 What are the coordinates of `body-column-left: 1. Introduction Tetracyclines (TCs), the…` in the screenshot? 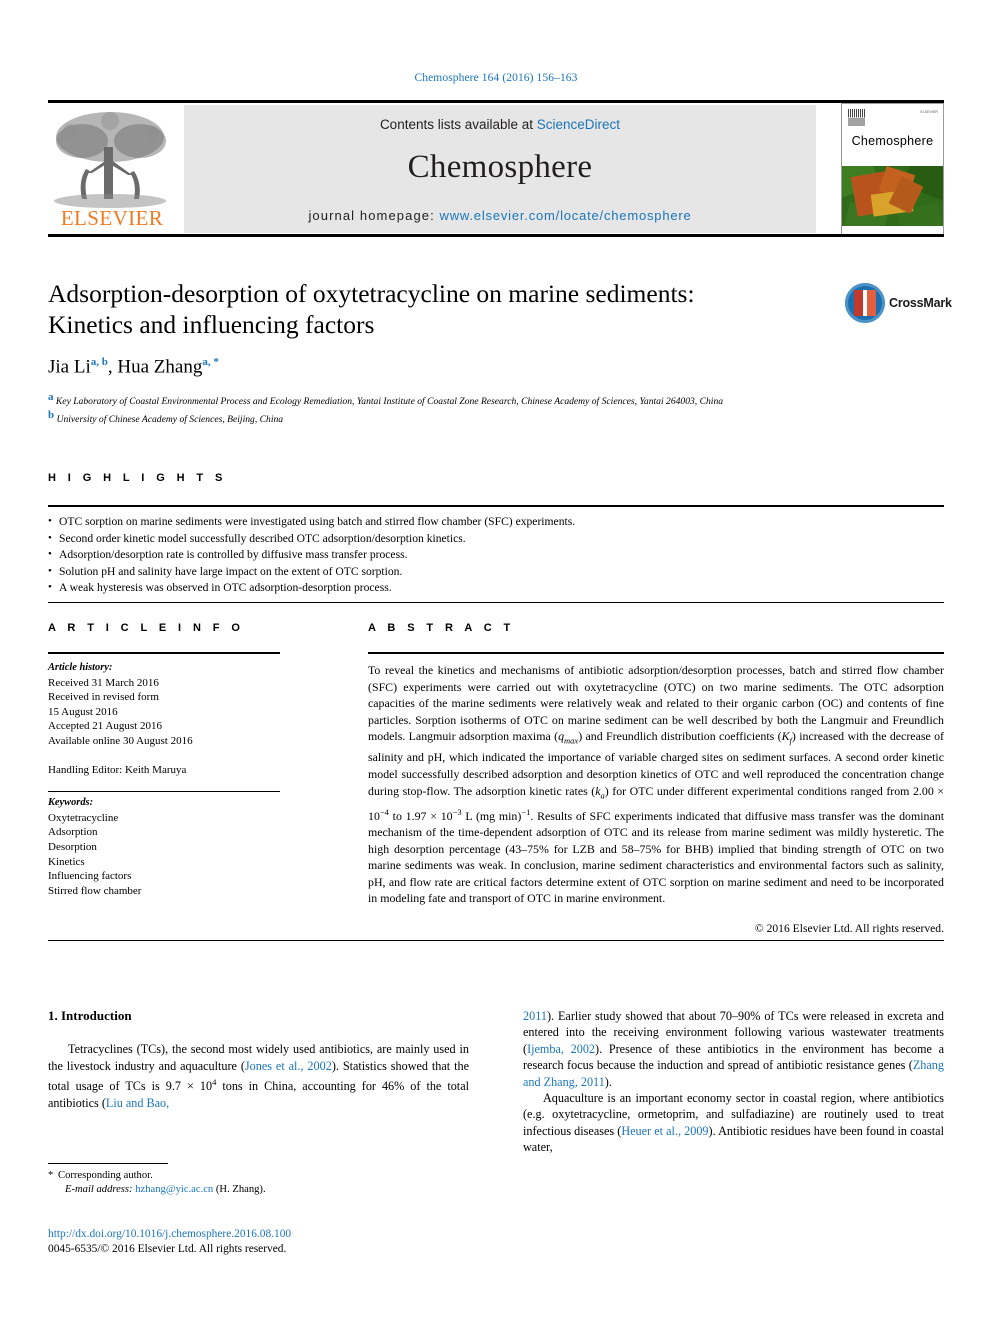 It's located at (258, 1059).